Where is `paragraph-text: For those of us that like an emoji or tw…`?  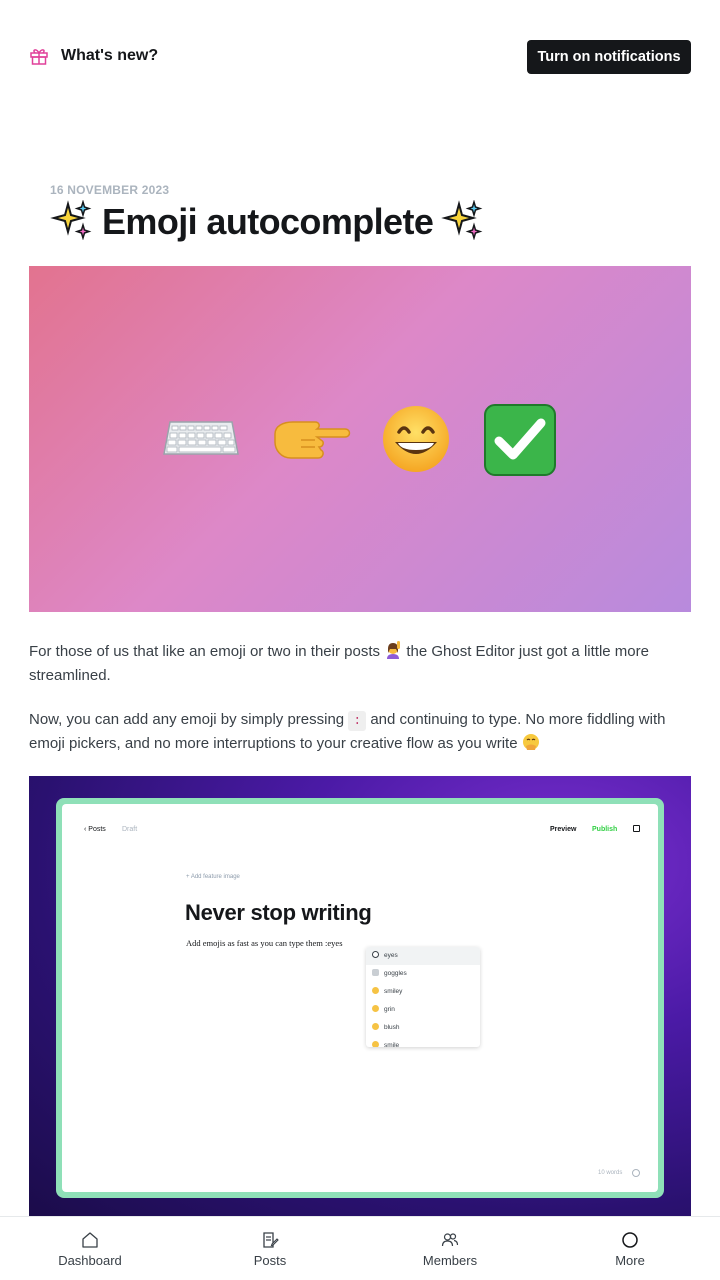 paragraph-text: For those of us that like an emoji or tw… is located at coordinates (204, 651).